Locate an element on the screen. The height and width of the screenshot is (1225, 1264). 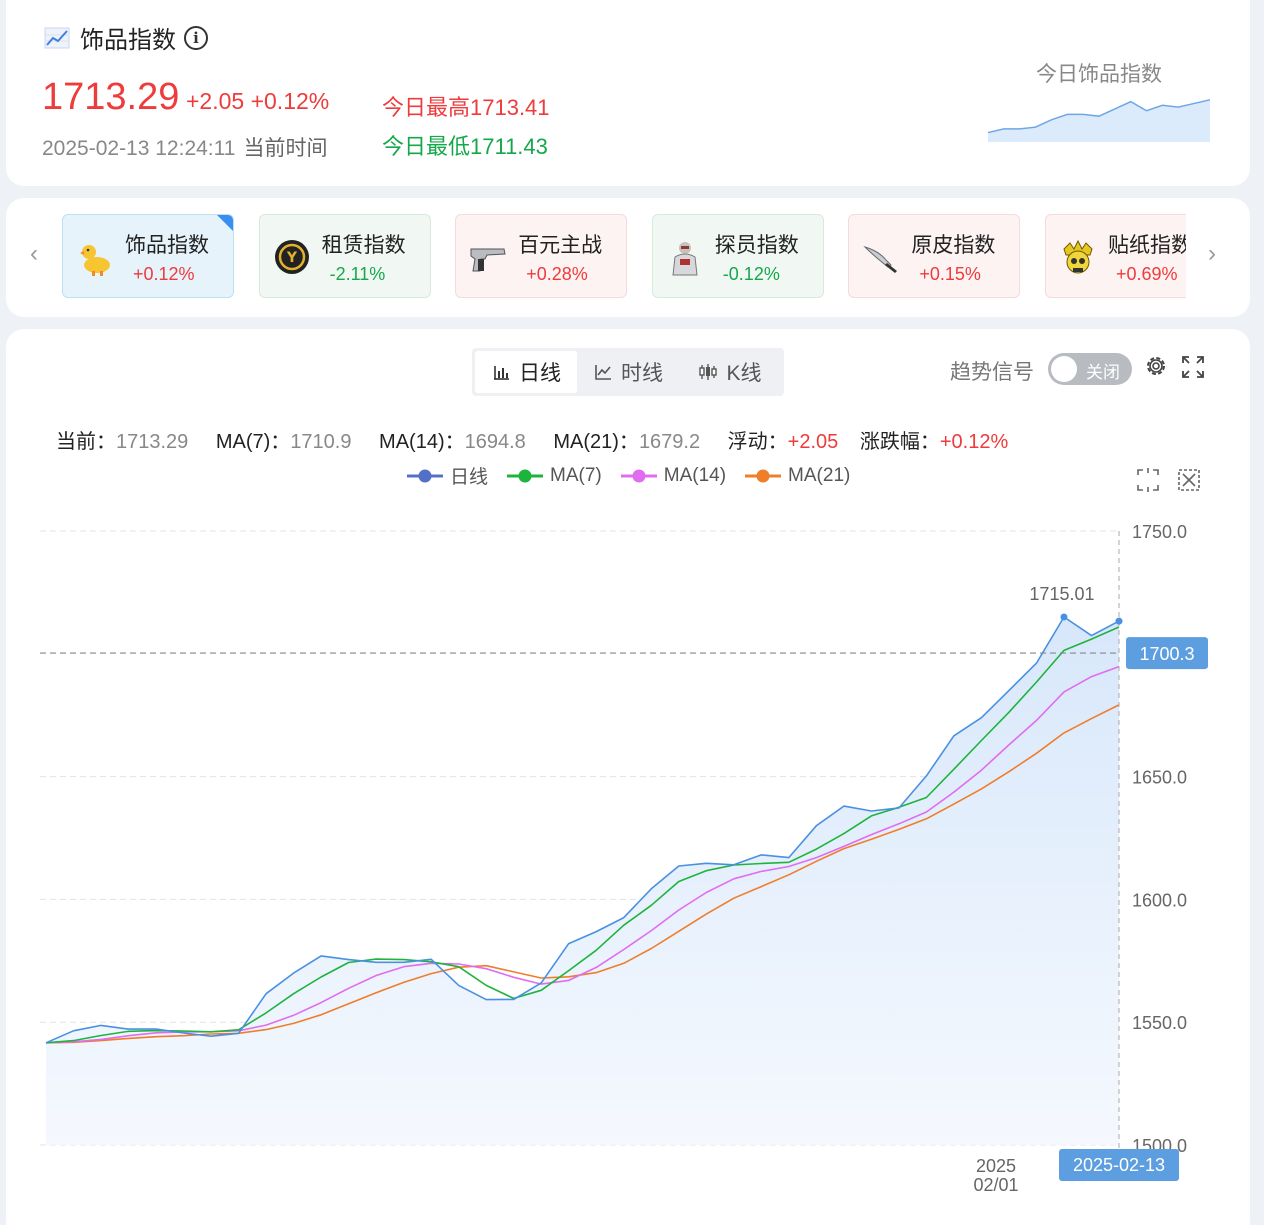
index-tab-name: 探员指数 is located at coordinates (756, 245).